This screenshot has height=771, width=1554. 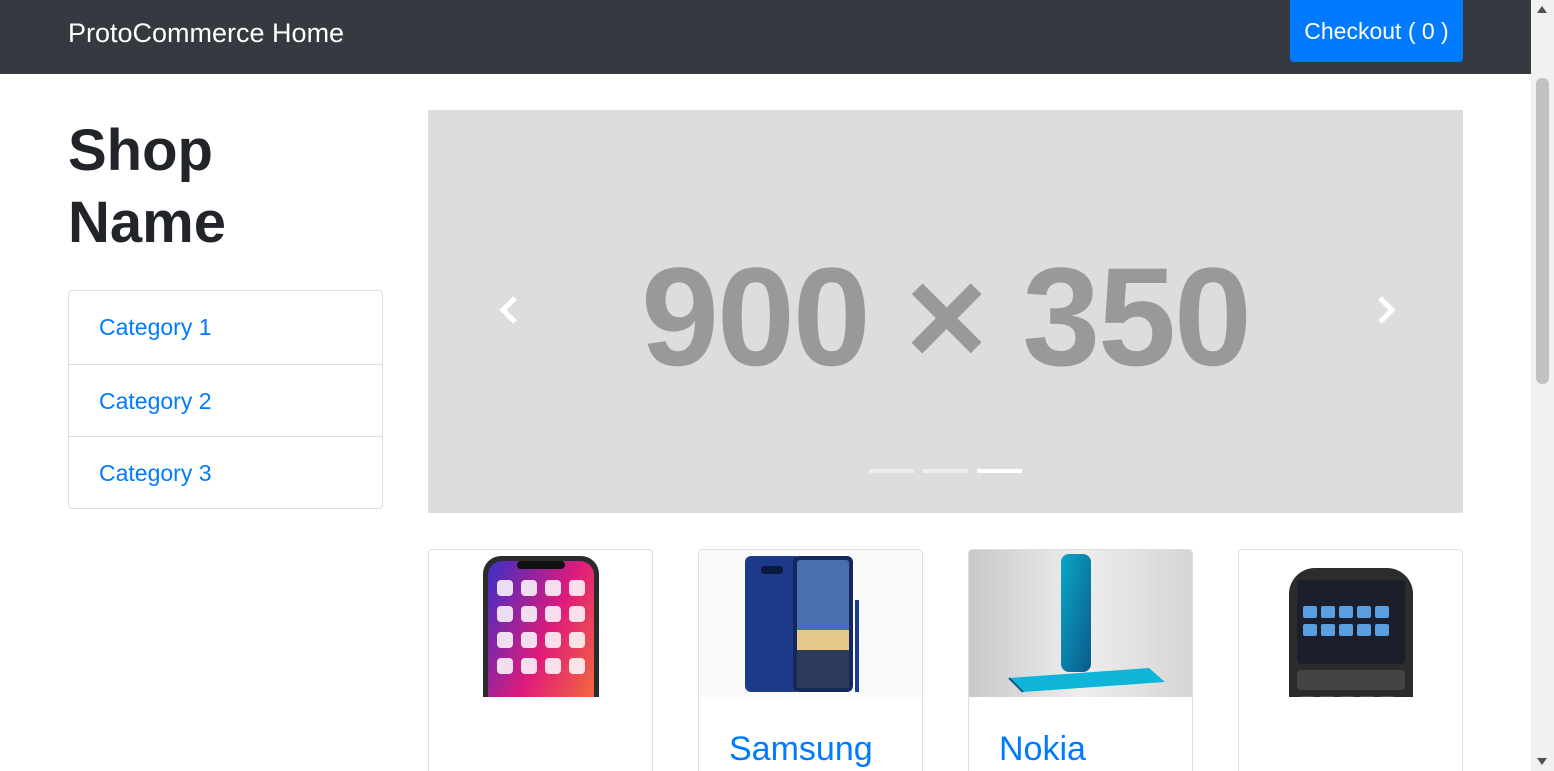 I want to click on category-item-3: Category 3, so click(x=225, y=472).